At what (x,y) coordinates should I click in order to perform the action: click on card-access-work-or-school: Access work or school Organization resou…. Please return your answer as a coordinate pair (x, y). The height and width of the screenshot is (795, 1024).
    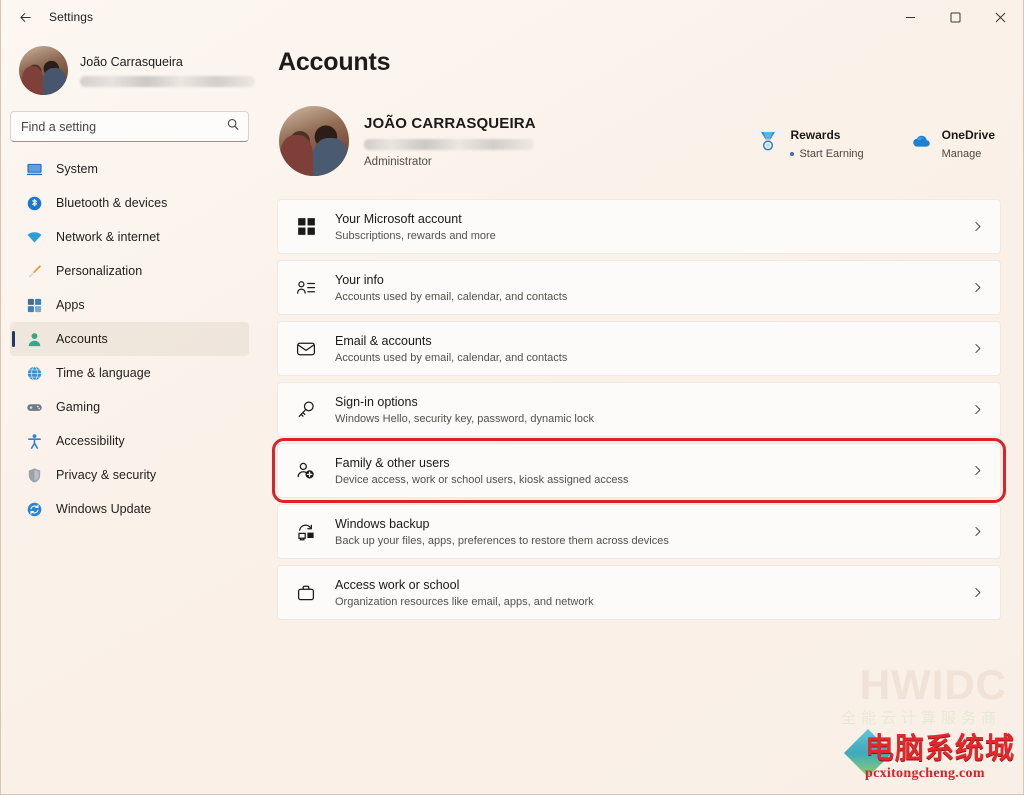
    Looking at the image, I should click on (639, 592).